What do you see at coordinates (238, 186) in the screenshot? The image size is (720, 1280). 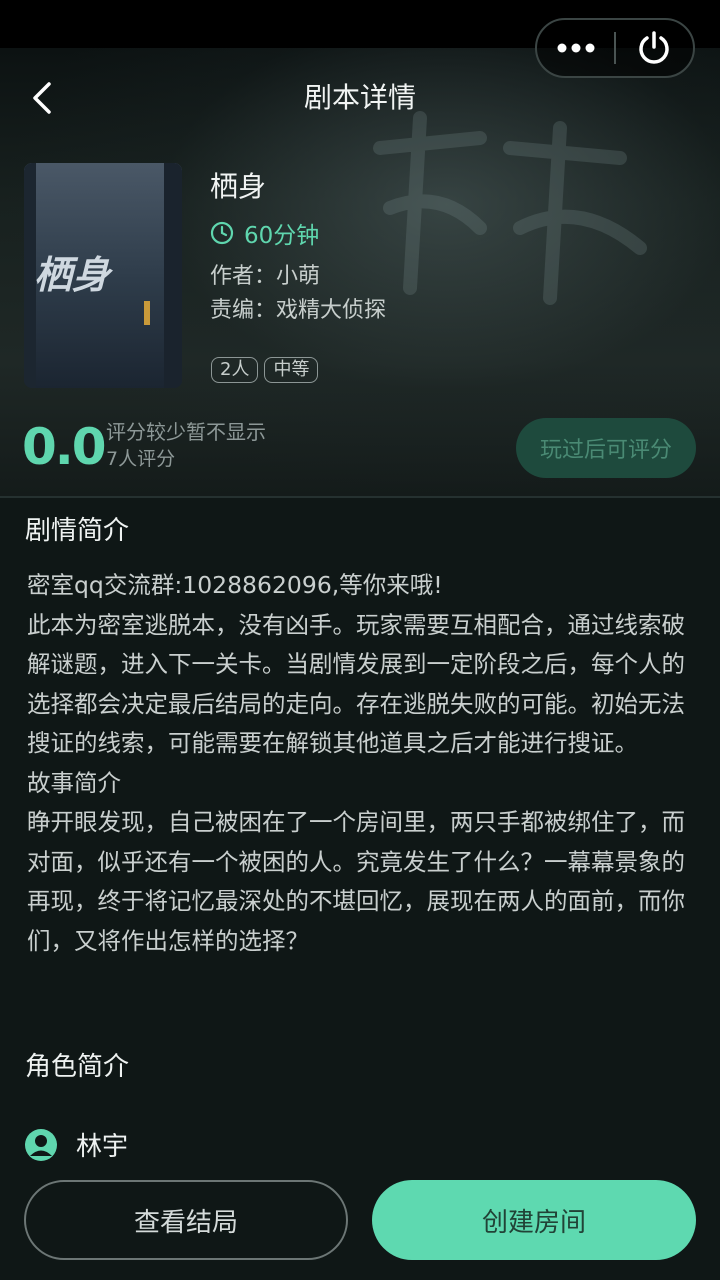 I see `script-title: 栖身` at bounding box center [238, 186].